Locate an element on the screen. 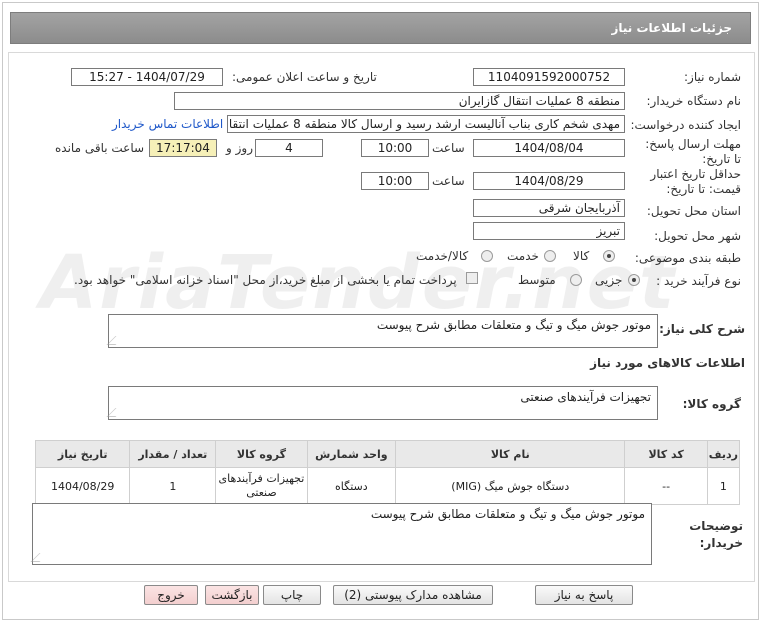  header-quantity: تعداد / مقدار is located at coordinates (173, 454).